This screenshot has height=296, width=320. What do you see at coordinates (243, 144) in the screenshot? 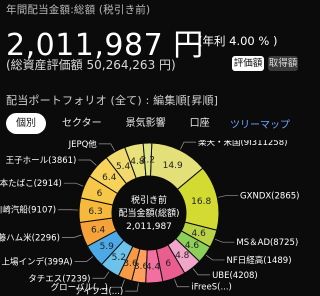
I see `slice-name-label: 楽天・米国(9I311258)` at bounding box center [243, 144].